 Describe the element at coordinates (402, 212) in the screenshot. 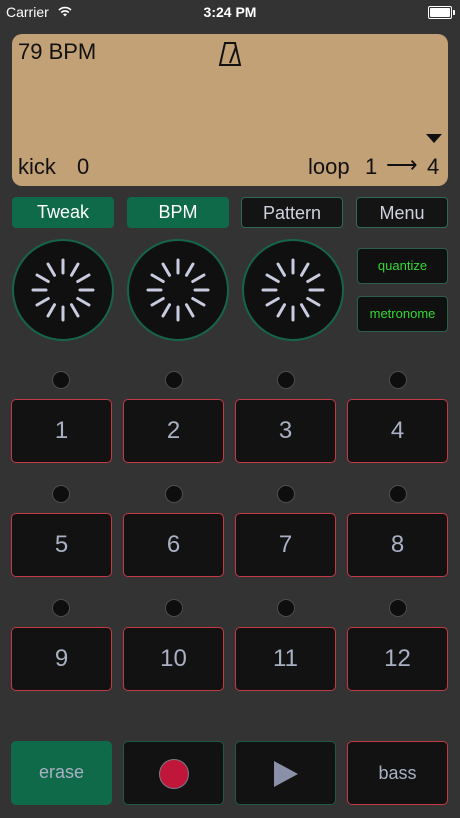

I see `menu-button: Menu` at that location.